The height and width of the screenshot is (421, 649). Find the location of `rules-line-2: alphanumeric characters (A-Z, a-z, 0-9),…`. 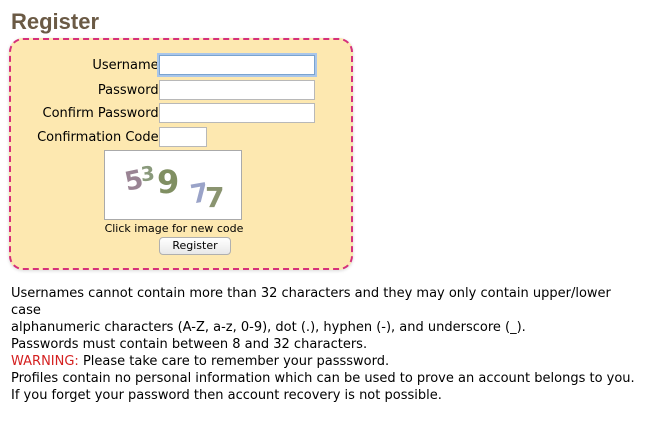

rules-line-2: alphanumeric characters (A-Z, a-z, 0-9),… is located at coordinates (268, 327).